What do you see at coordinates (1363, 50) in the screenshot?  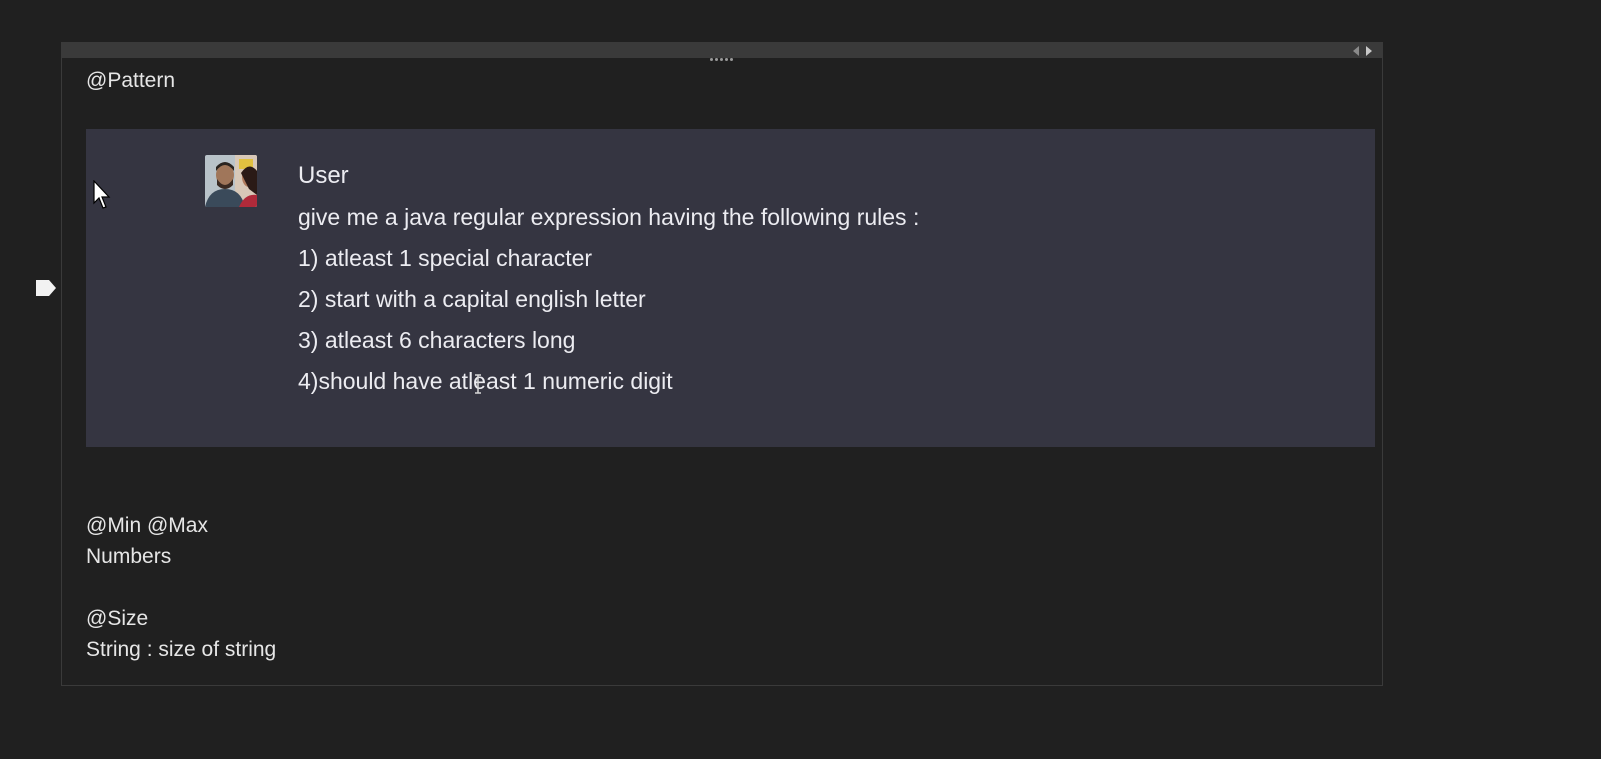 I see `resize-arrows` at bounding box center [1363, 50].